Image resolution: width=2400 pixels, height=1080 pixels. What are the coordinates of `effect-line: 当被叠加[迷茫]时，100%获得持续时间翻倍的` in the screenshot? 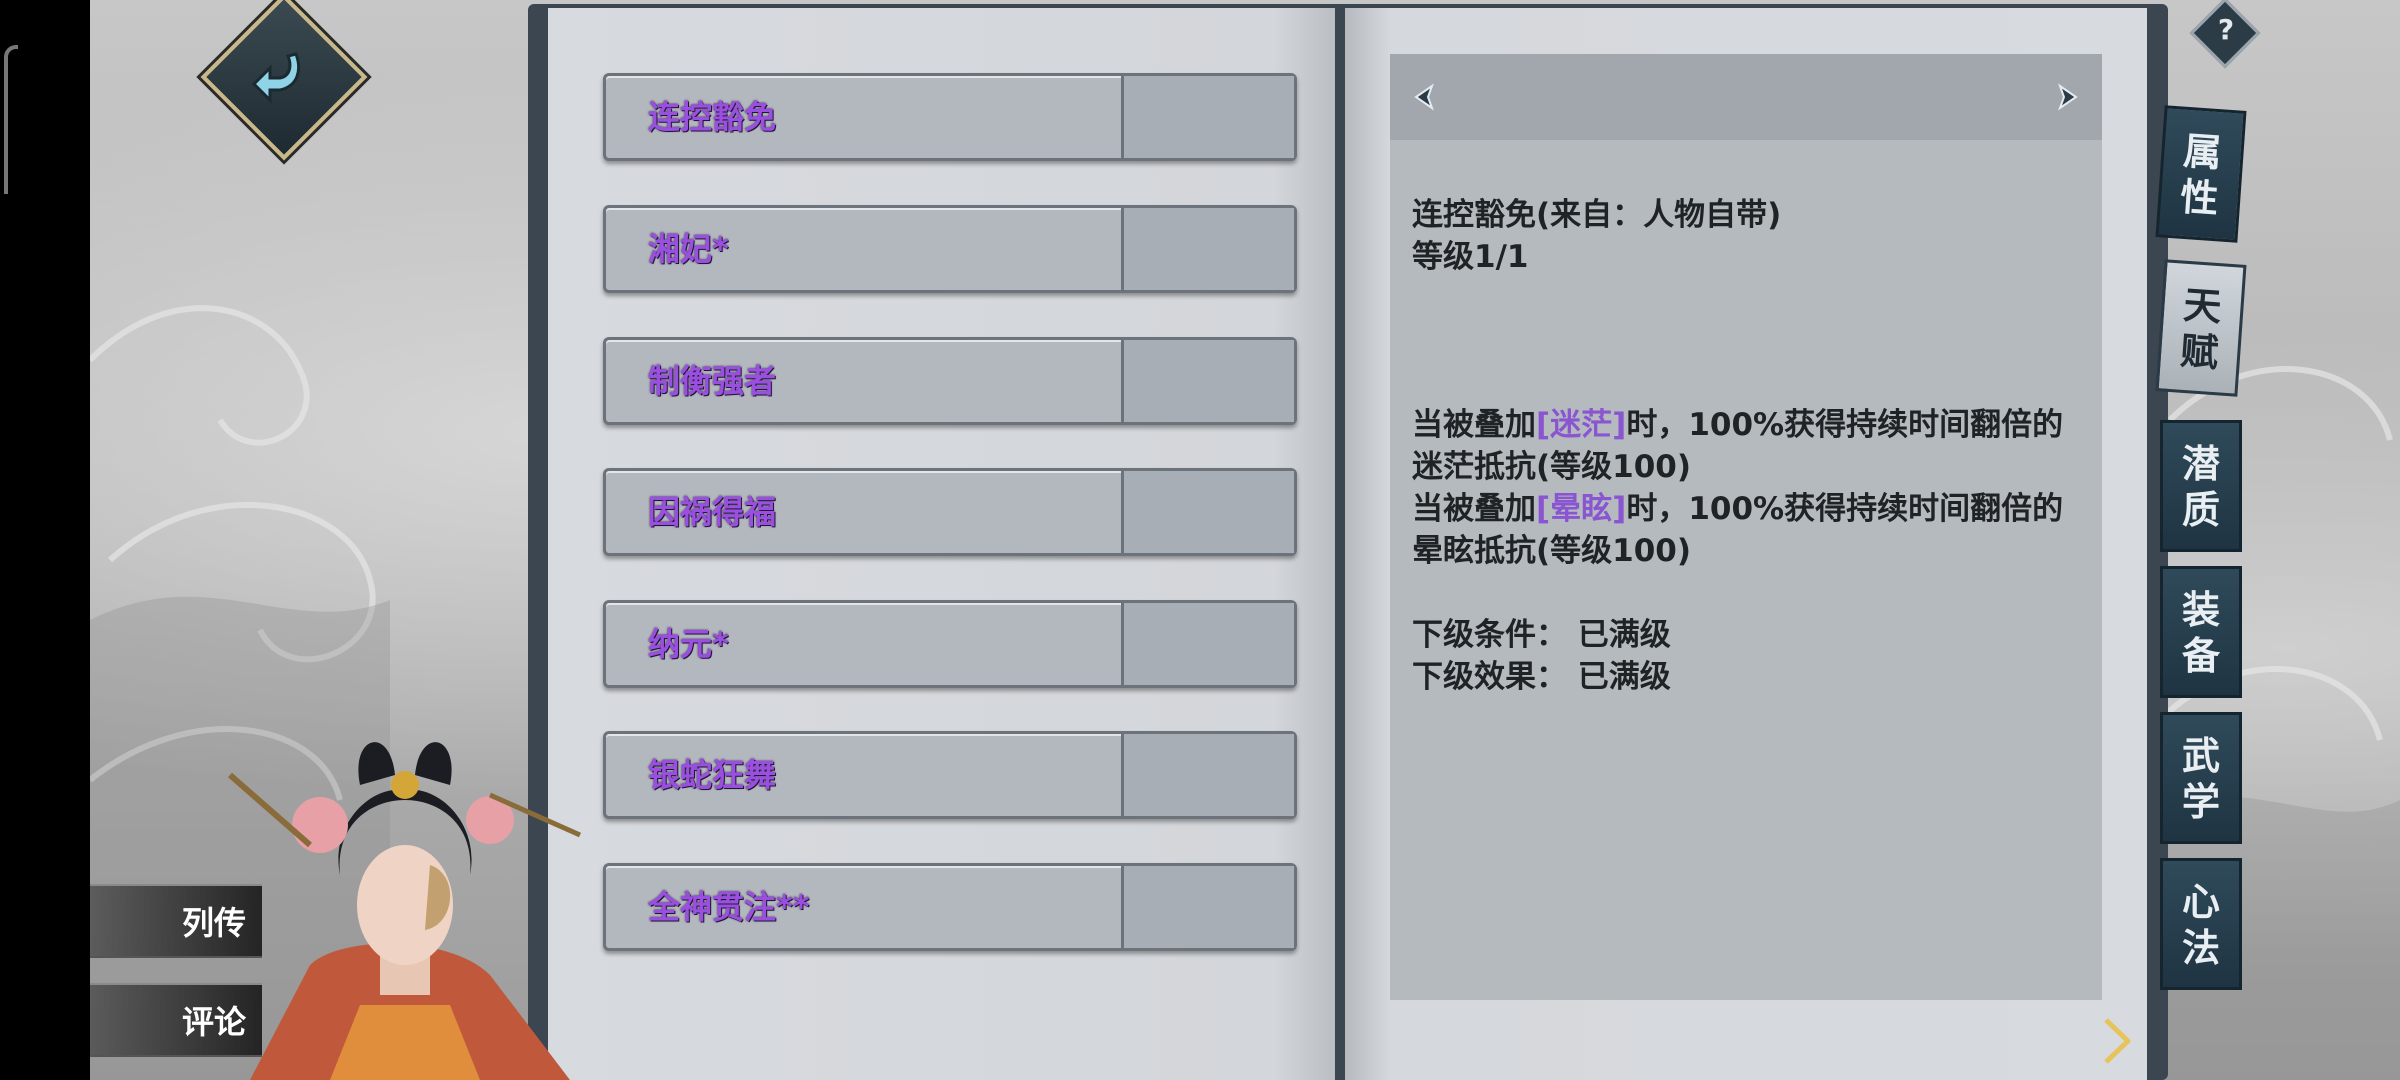 It's located at (1752, 425).